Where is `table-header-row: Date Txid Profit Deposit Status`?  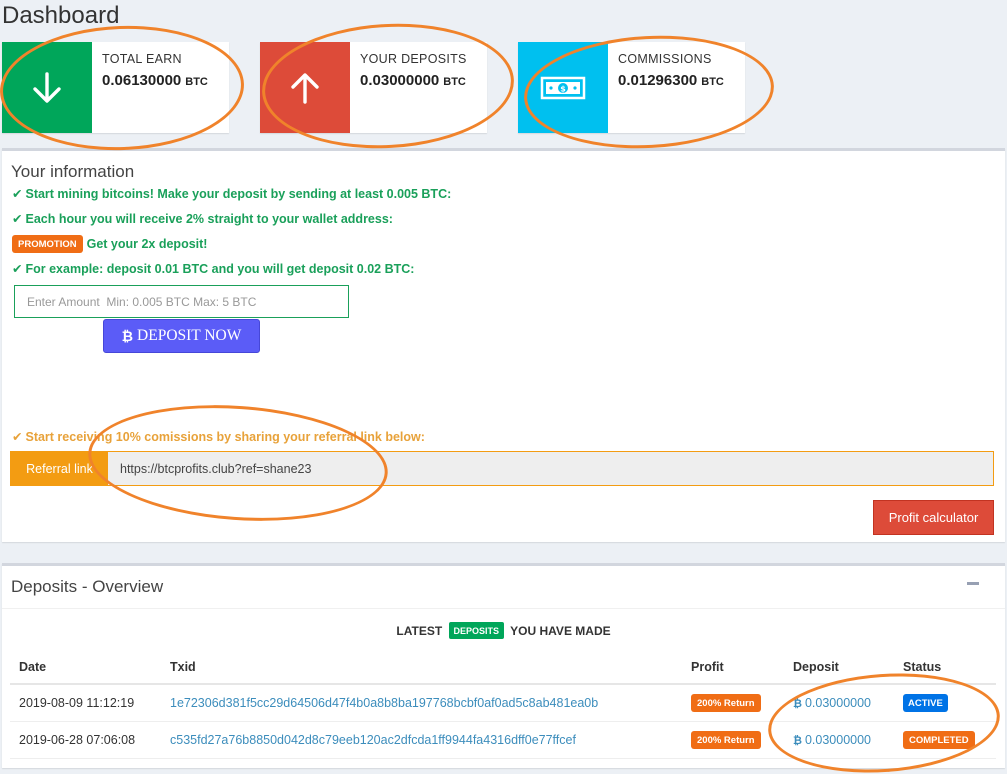
table-header-row: Date Txid Profit Deposit Status is located at coordinates (503, 667).